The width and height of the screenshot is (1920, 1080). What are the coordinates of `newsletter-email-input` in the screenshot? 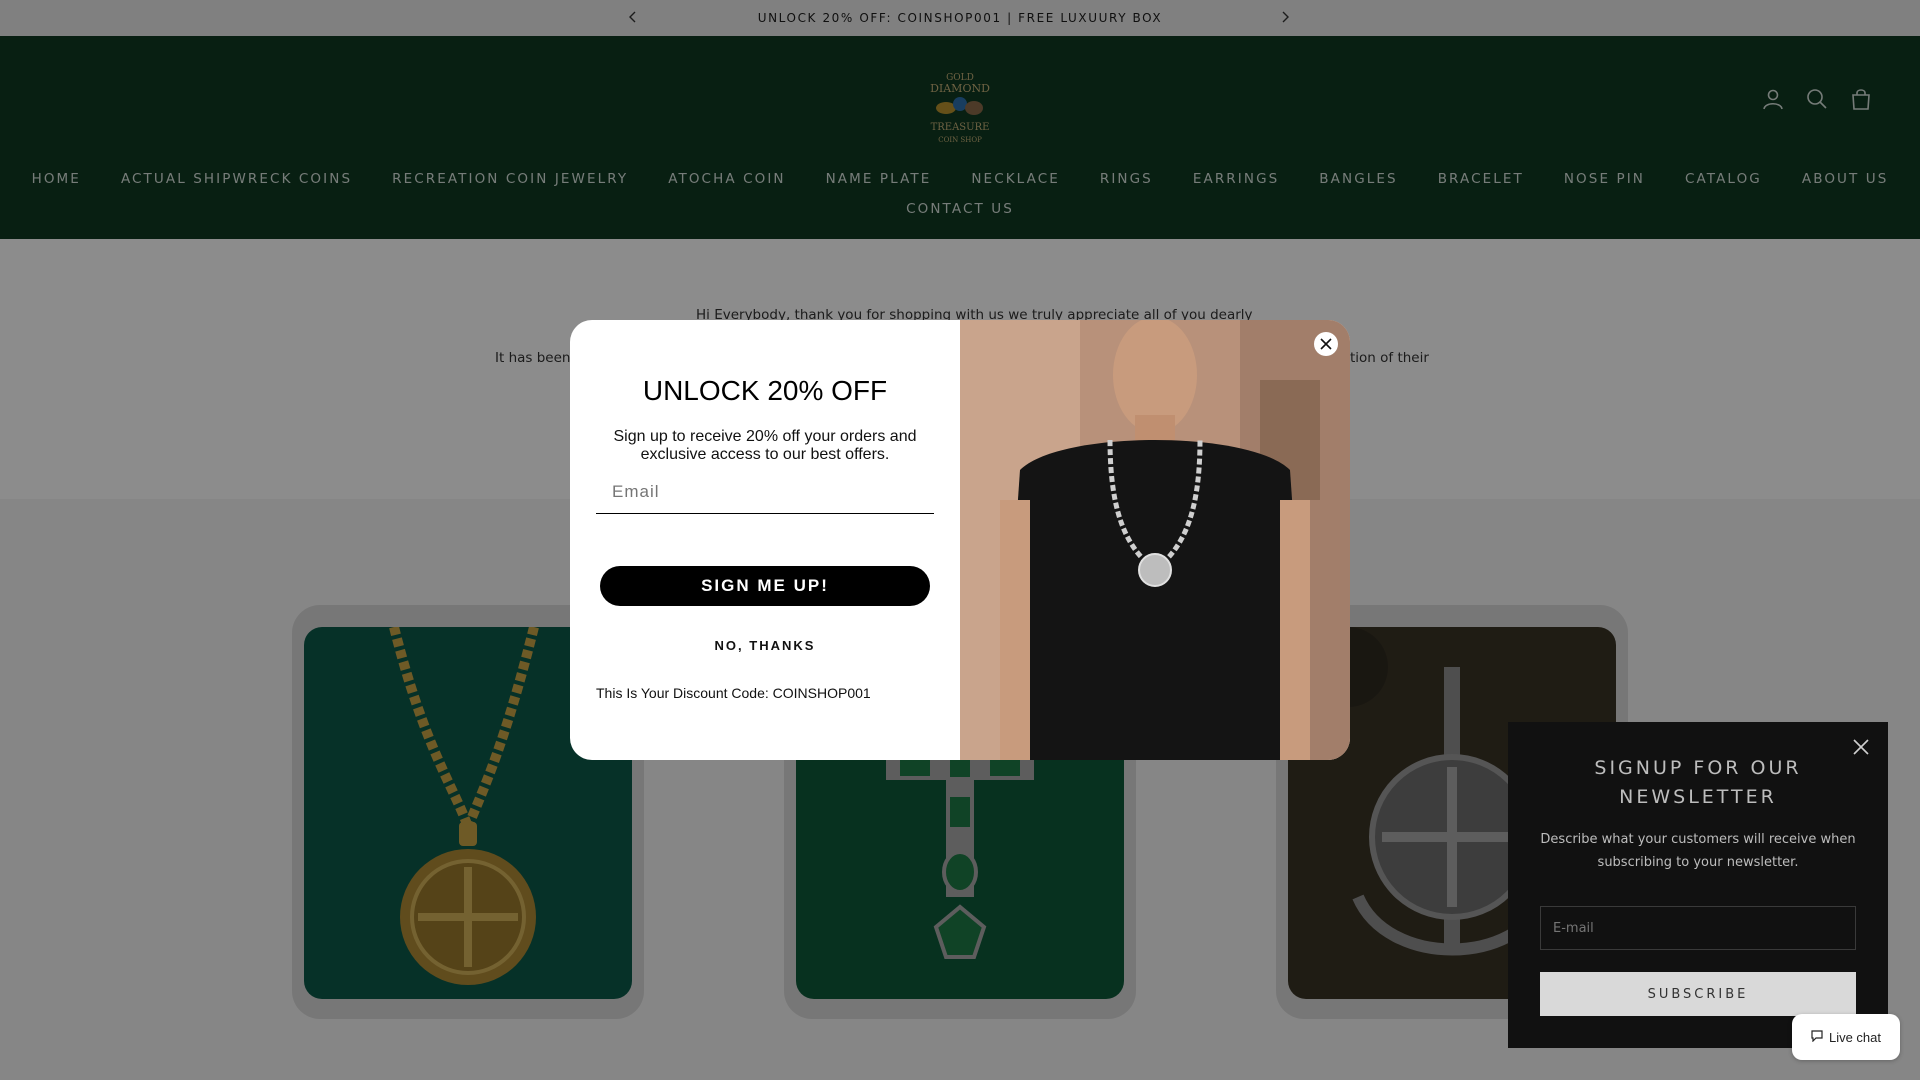 It's located at (1698, 928).